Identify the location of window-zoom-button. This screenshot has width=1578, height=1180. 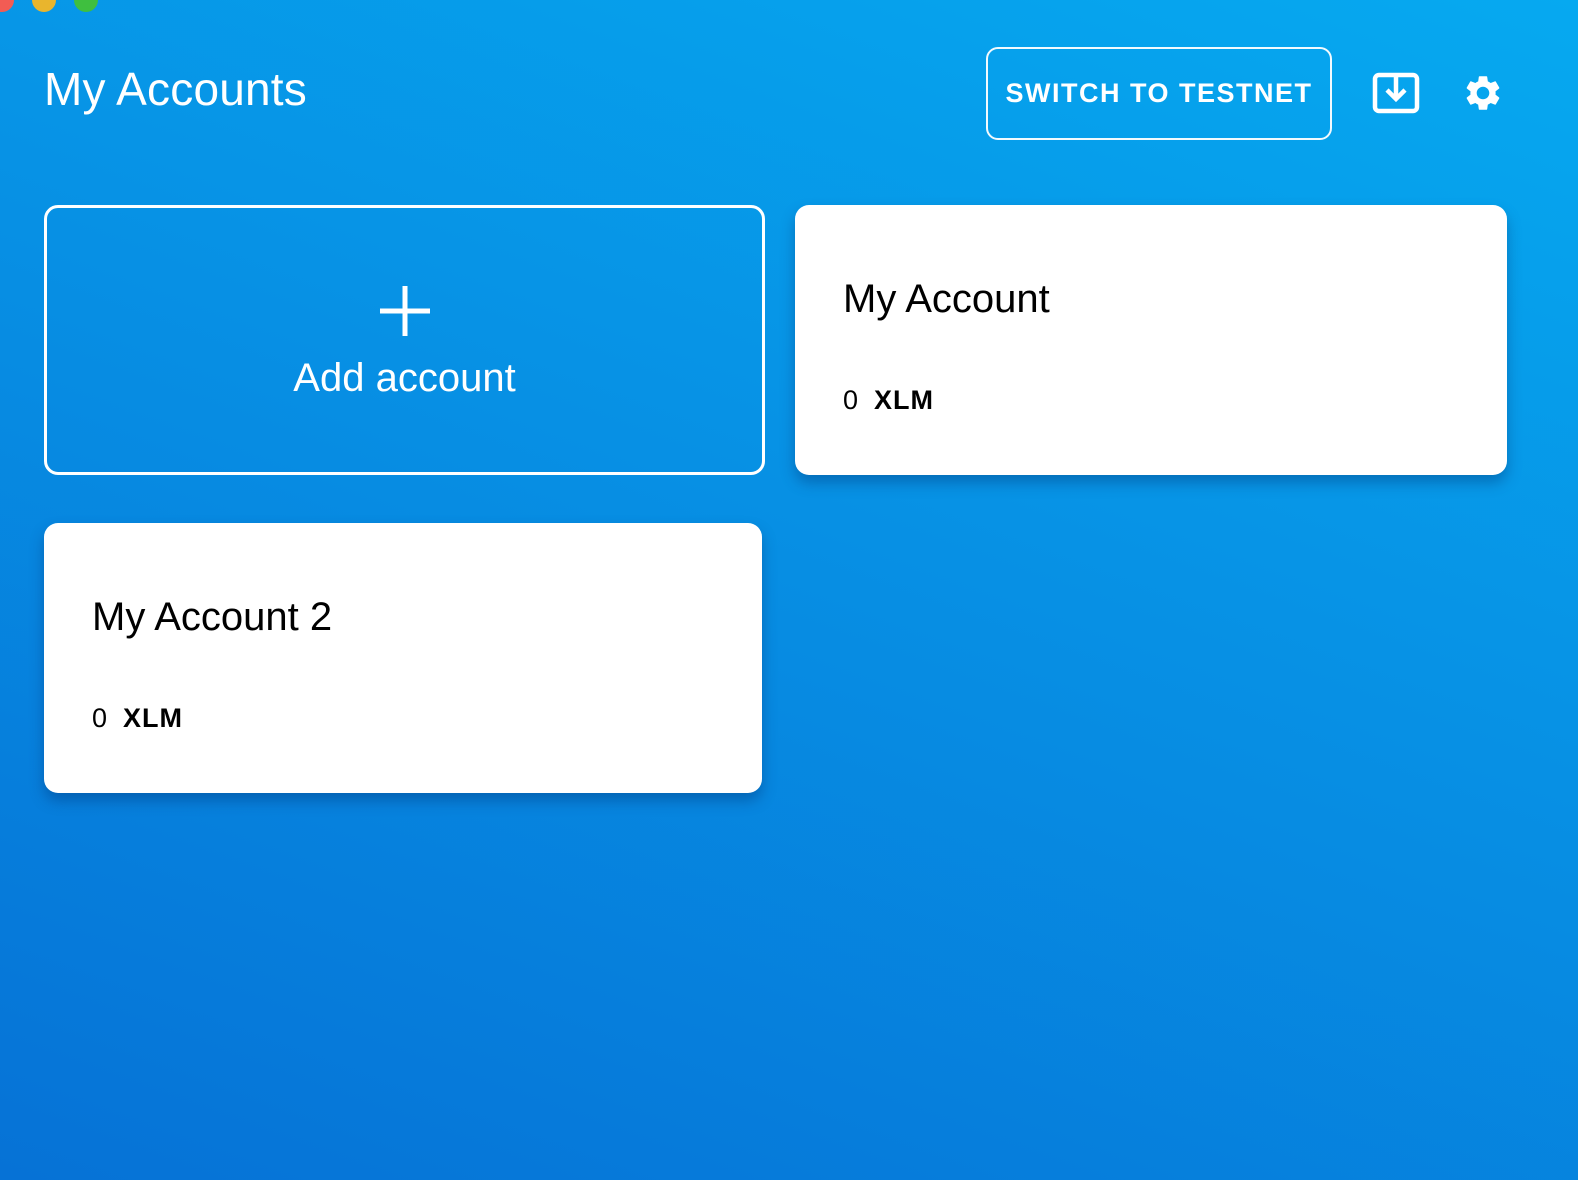
(86, 6).